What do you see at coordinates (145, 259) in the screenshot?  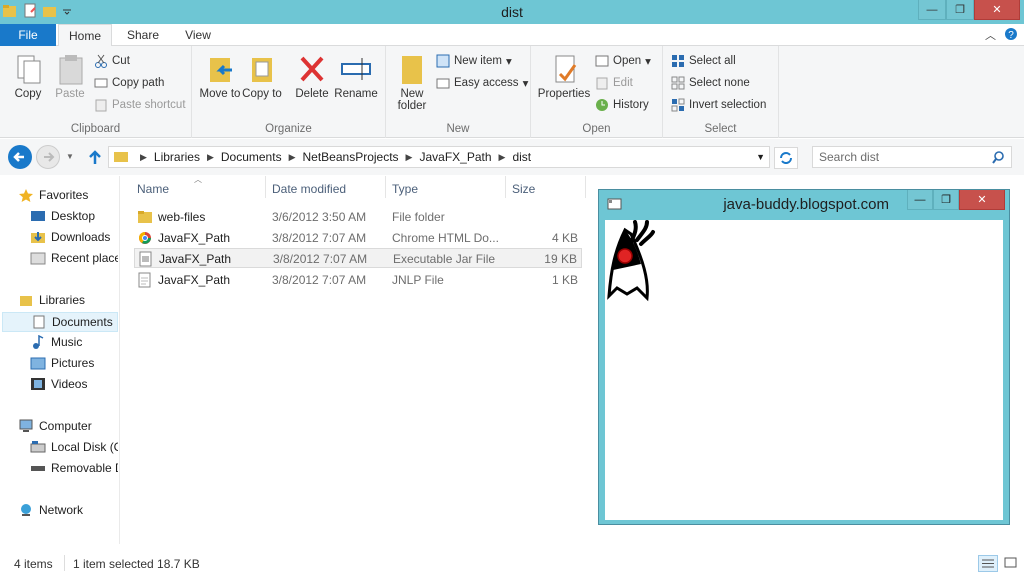 I see `jar-icon` at bounding box center [145, 259].